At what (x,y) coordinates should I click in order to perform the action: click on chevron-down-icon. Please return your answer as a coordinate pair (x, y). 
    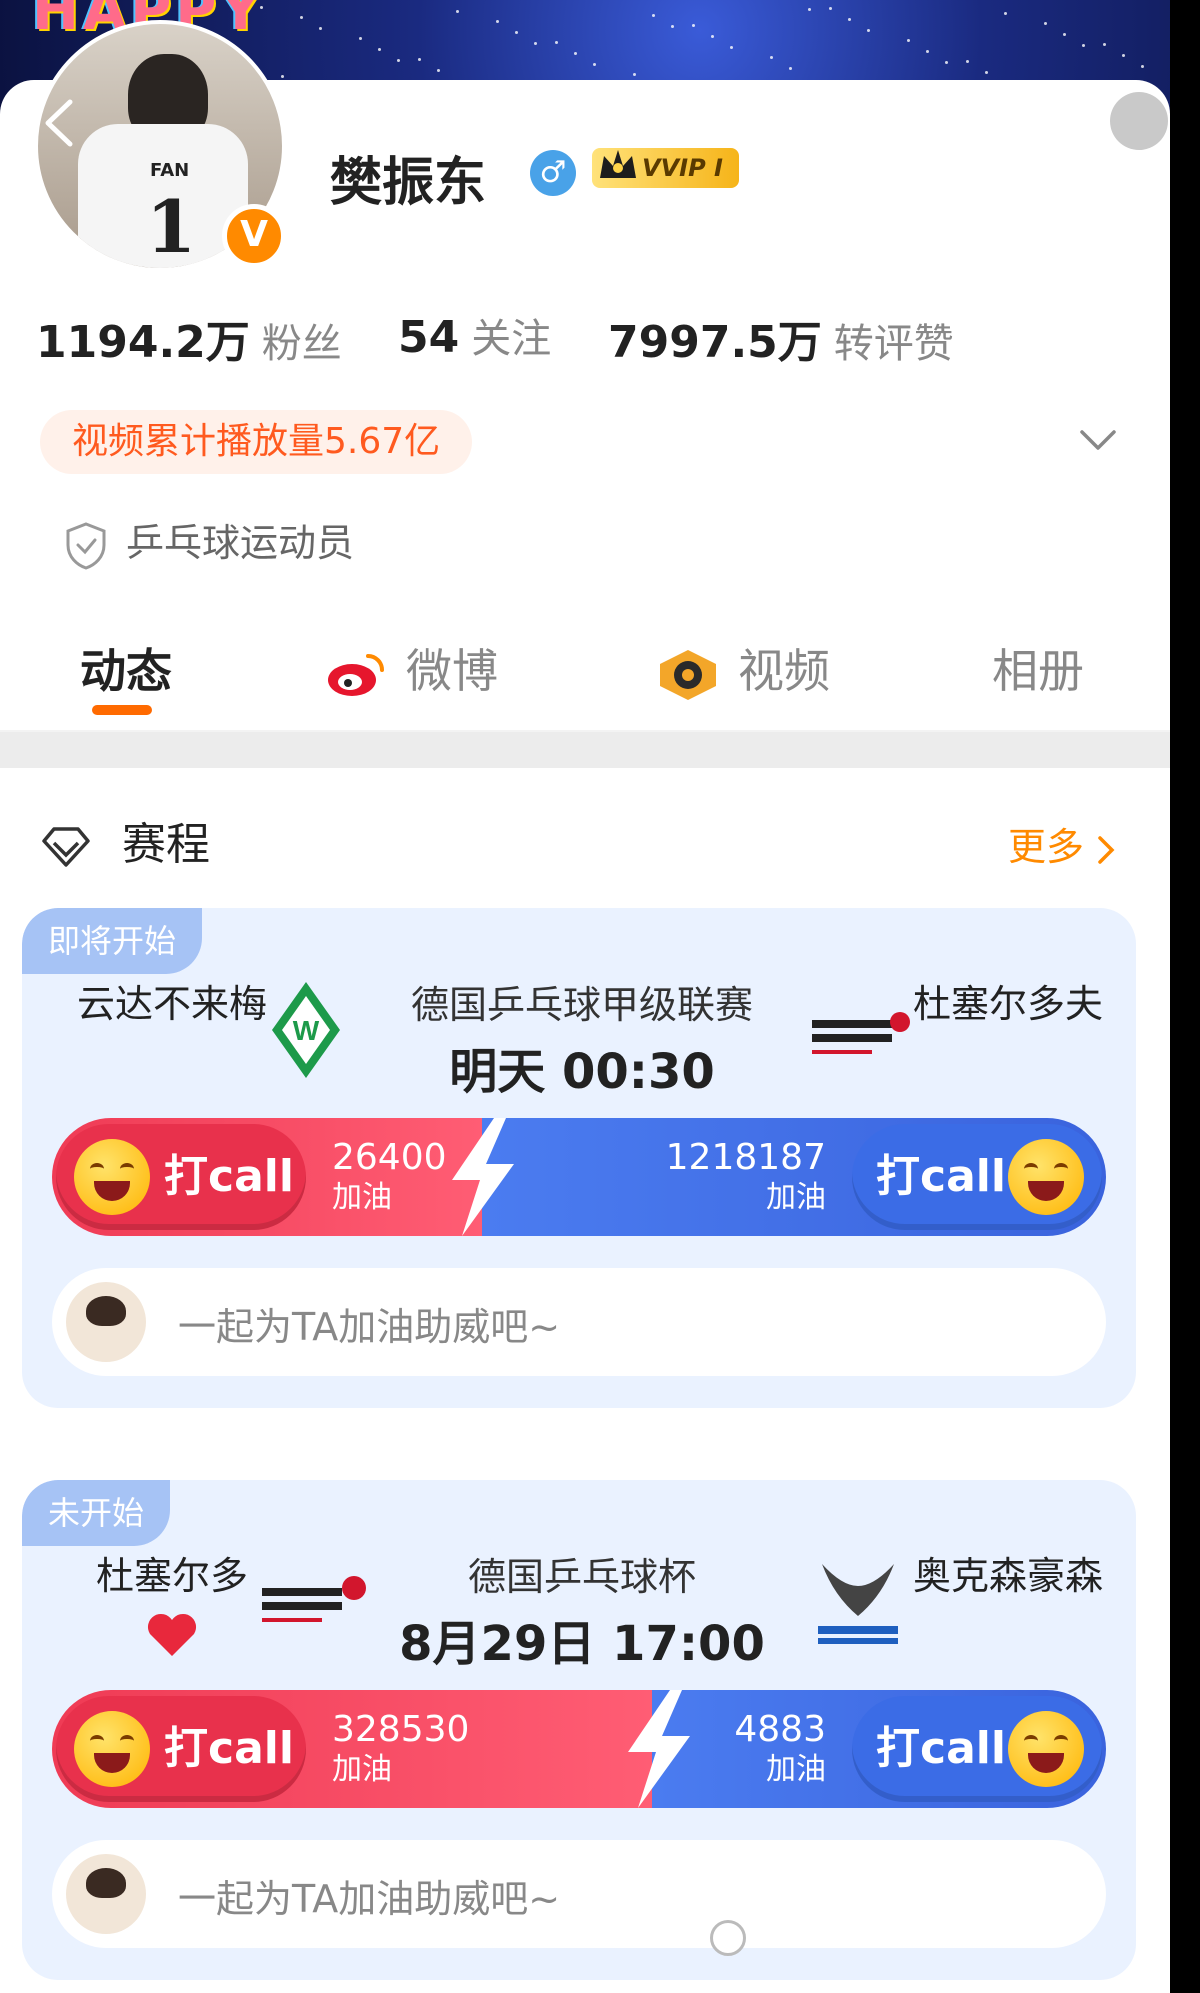
    Looking at the image, I should click on (1098, 439).